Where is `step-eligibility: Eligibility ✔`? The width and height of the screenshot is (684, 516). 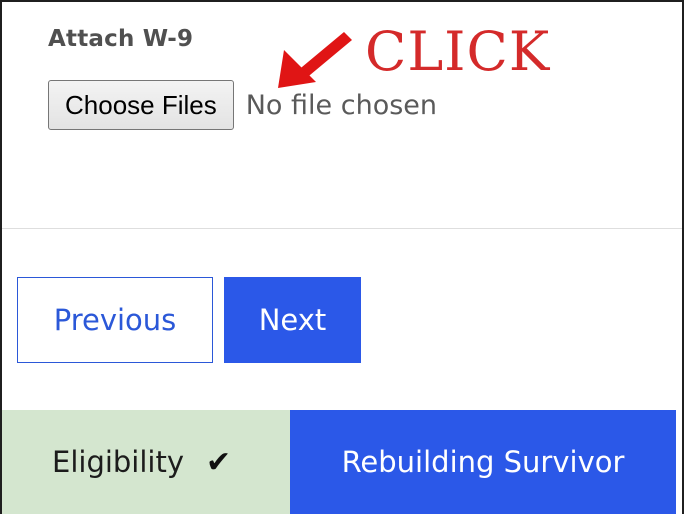
step-eligibility: Eligibility ✔ is located at coordinates (146, 462).